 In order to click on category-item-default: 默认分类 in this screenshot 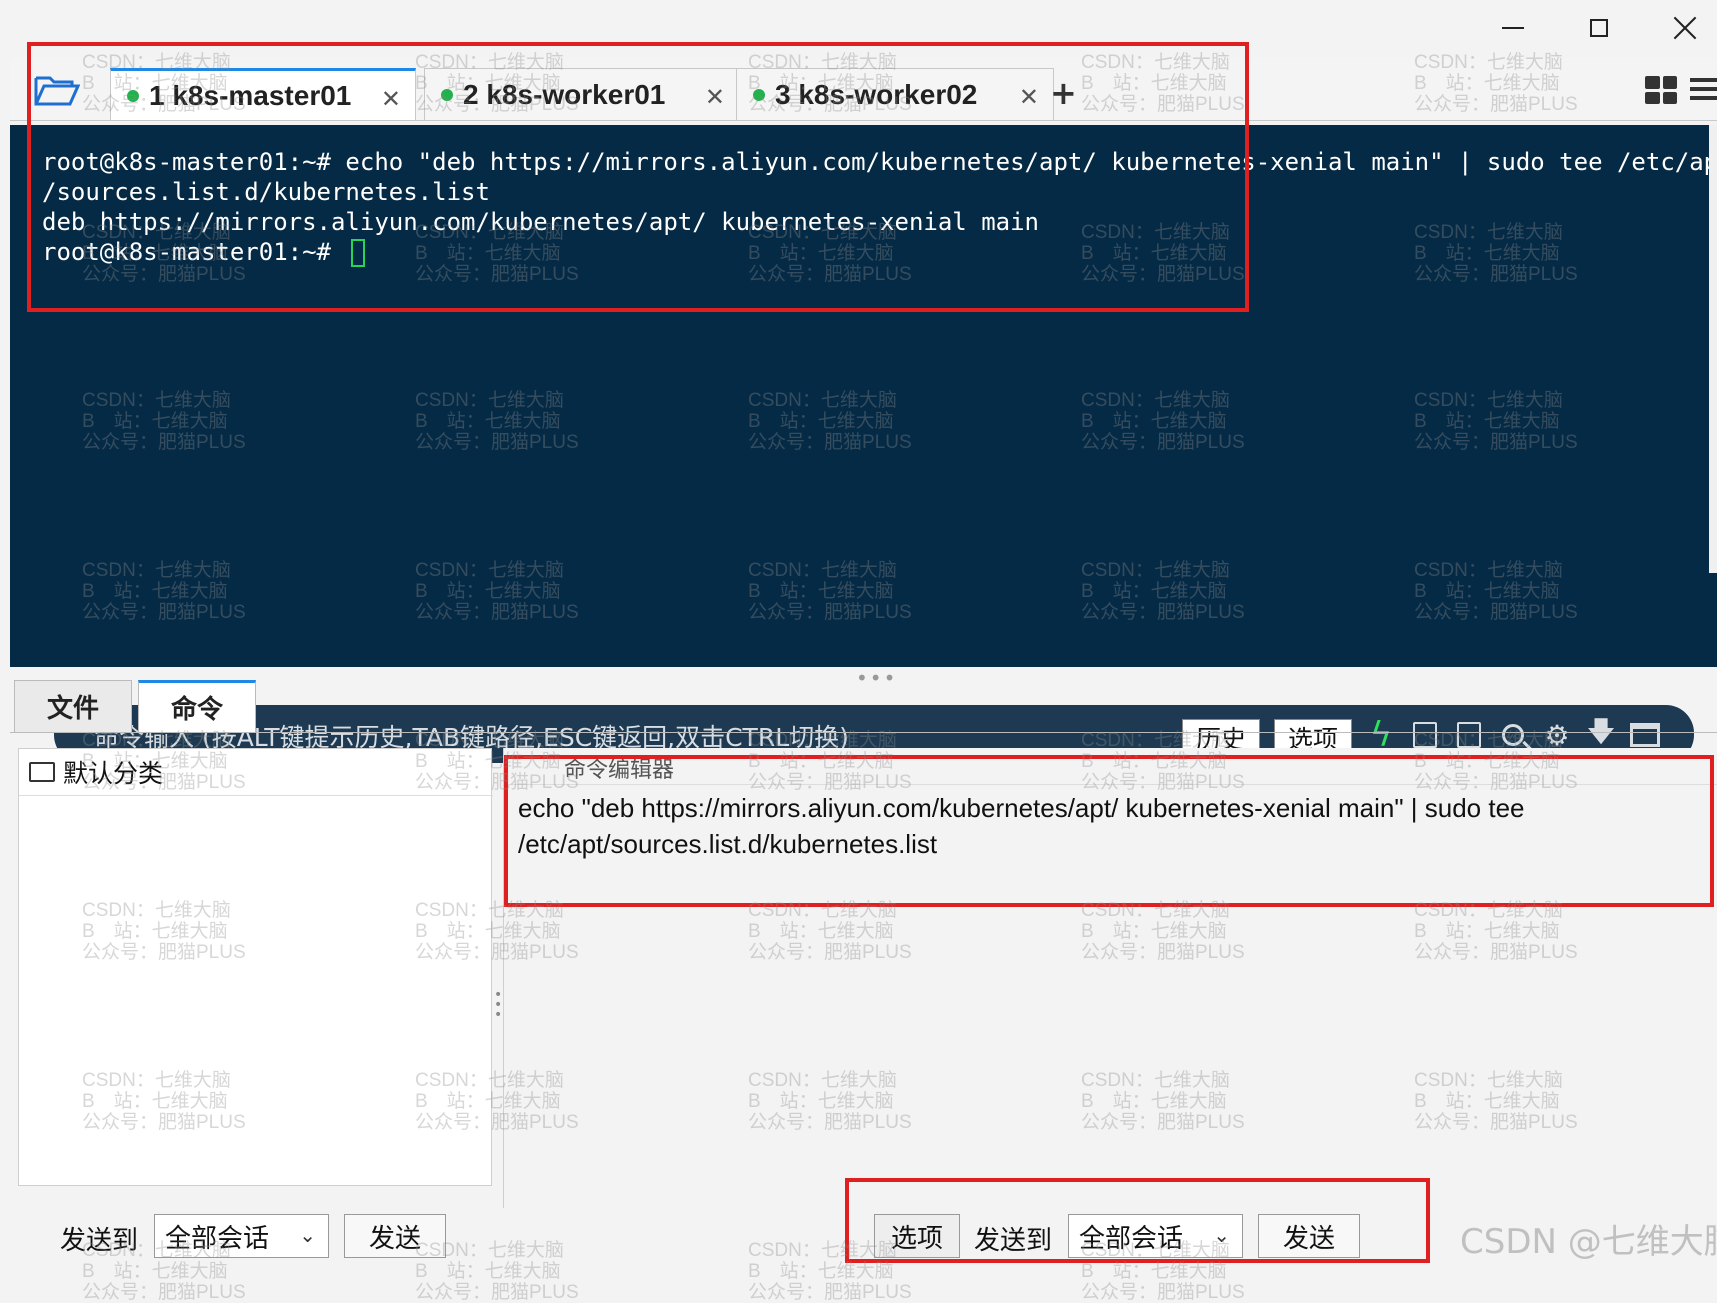, I will do `click(256, 772)`.